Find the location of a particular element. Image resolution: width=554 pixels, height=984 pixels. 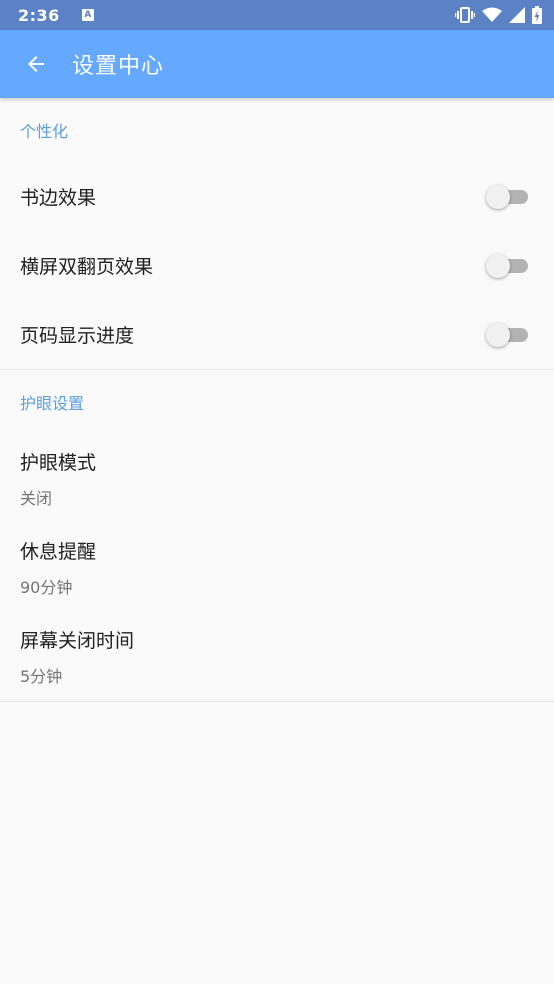

status-icons is located at coordinates (498, 15).